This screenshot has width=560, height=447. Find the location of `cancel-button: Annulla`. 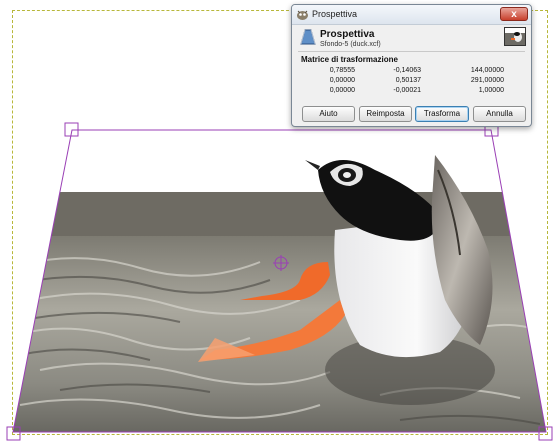

cancel-button: Annulla is located at coordinates (499, 114).